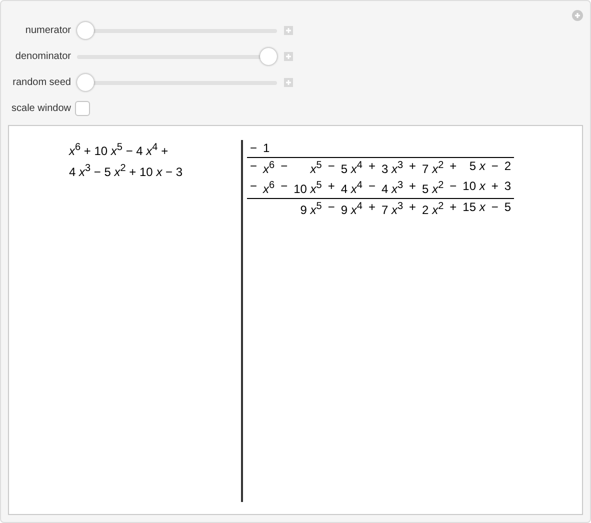  What do you see at coordinates (433, 209) in the screenshot?
I see `division-term: 2 x$^{2}$` at bounding box center [433, 209].